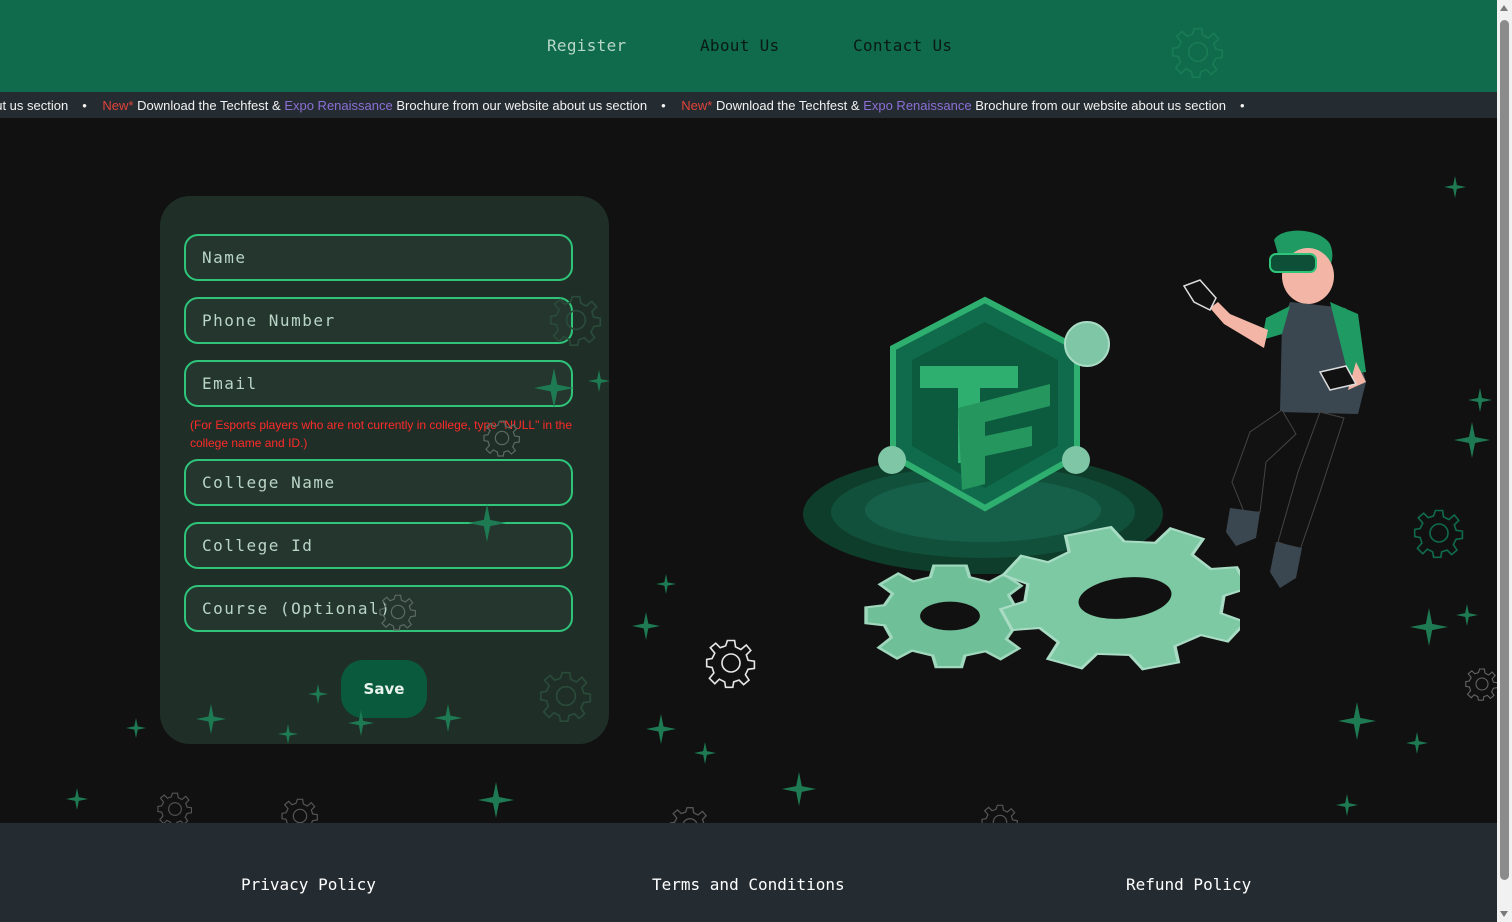  I want to click on vr-character-illustration, so click(1274, 409).